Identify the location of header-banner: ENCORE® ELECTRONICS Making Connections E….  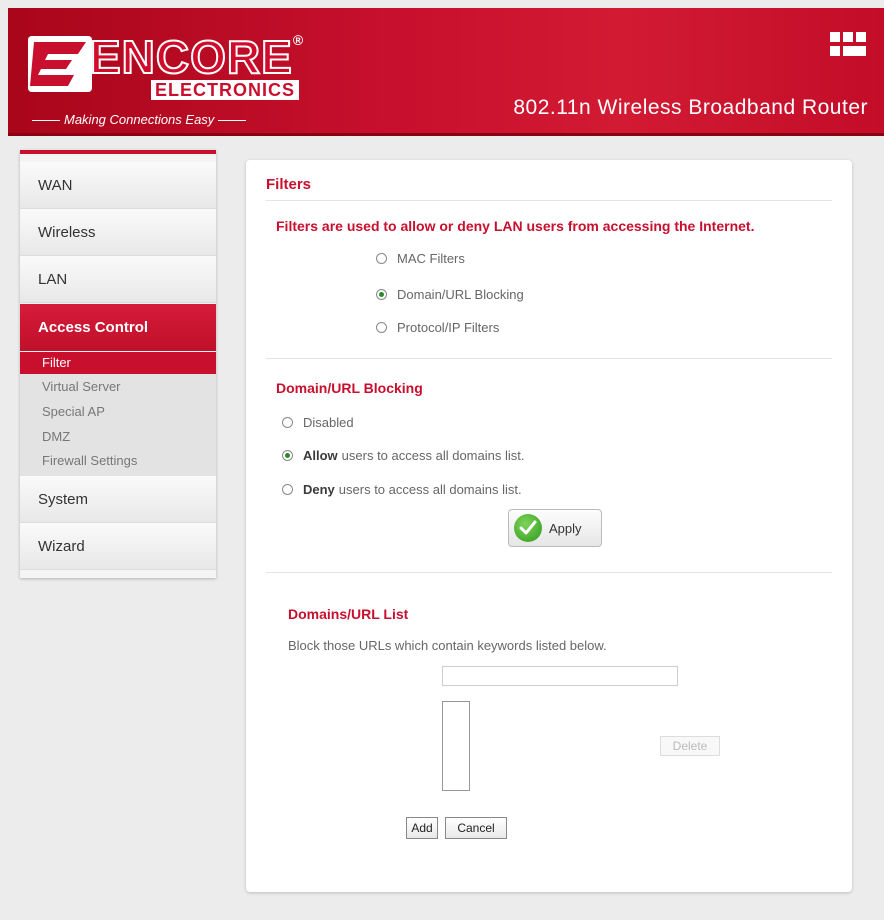
(446, 72).